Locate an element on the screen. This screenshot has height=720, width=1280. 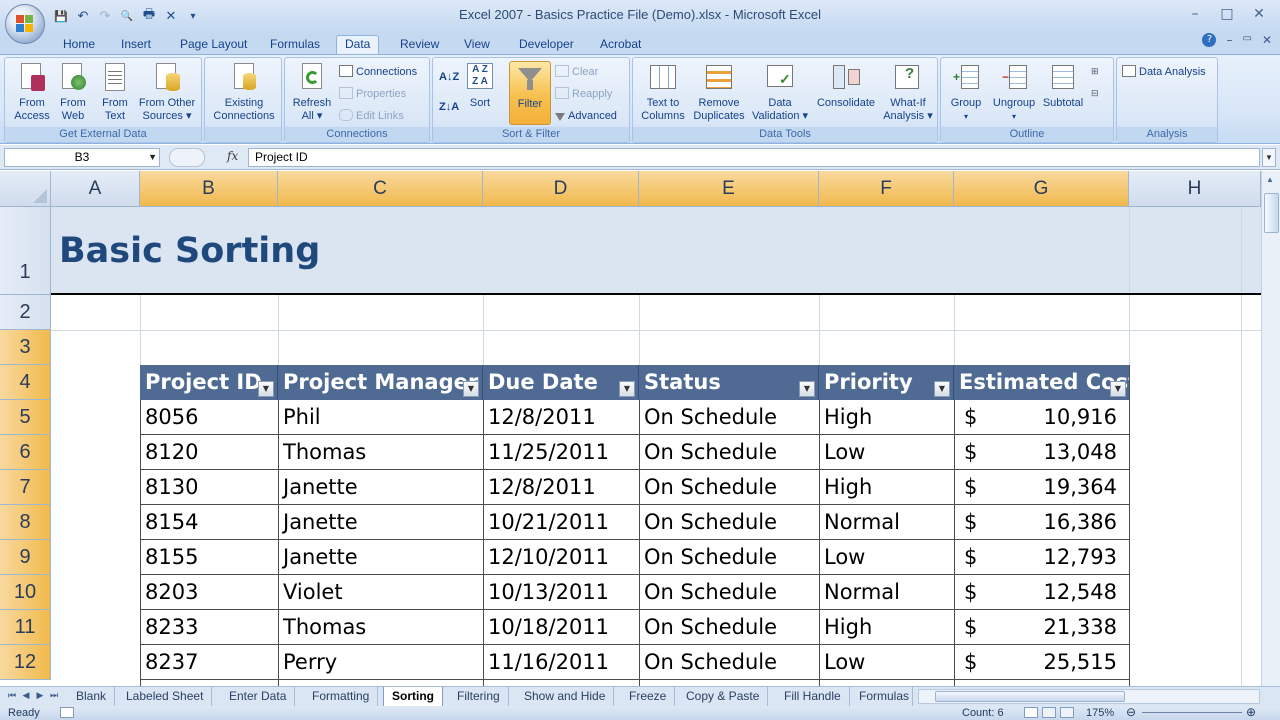
cell-project-id: 8120 is located at coordinates (209, 452).